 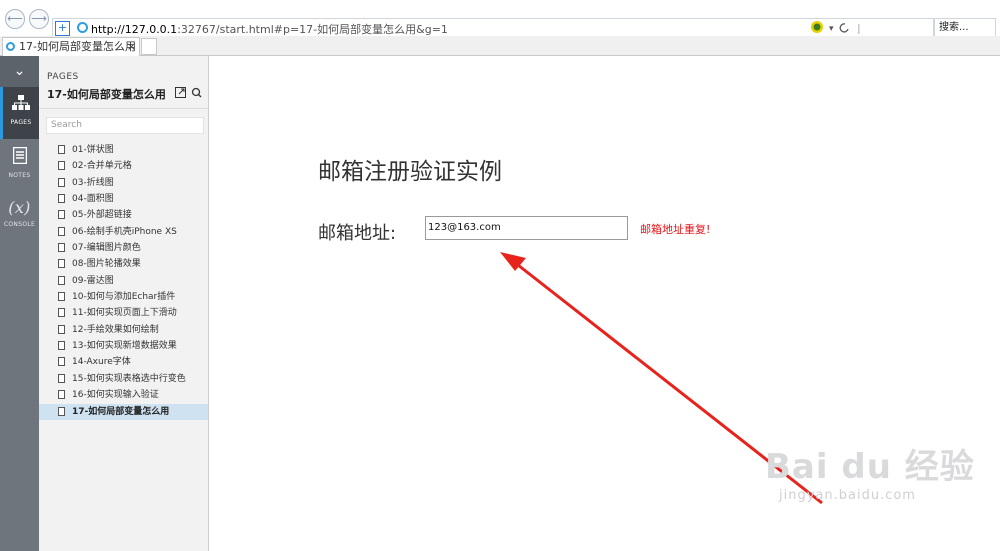 What do you see at coordinates (123, 183) in the screenshot?
I see `page-list-item: 03-折线图` at bounding box center [123, 183].